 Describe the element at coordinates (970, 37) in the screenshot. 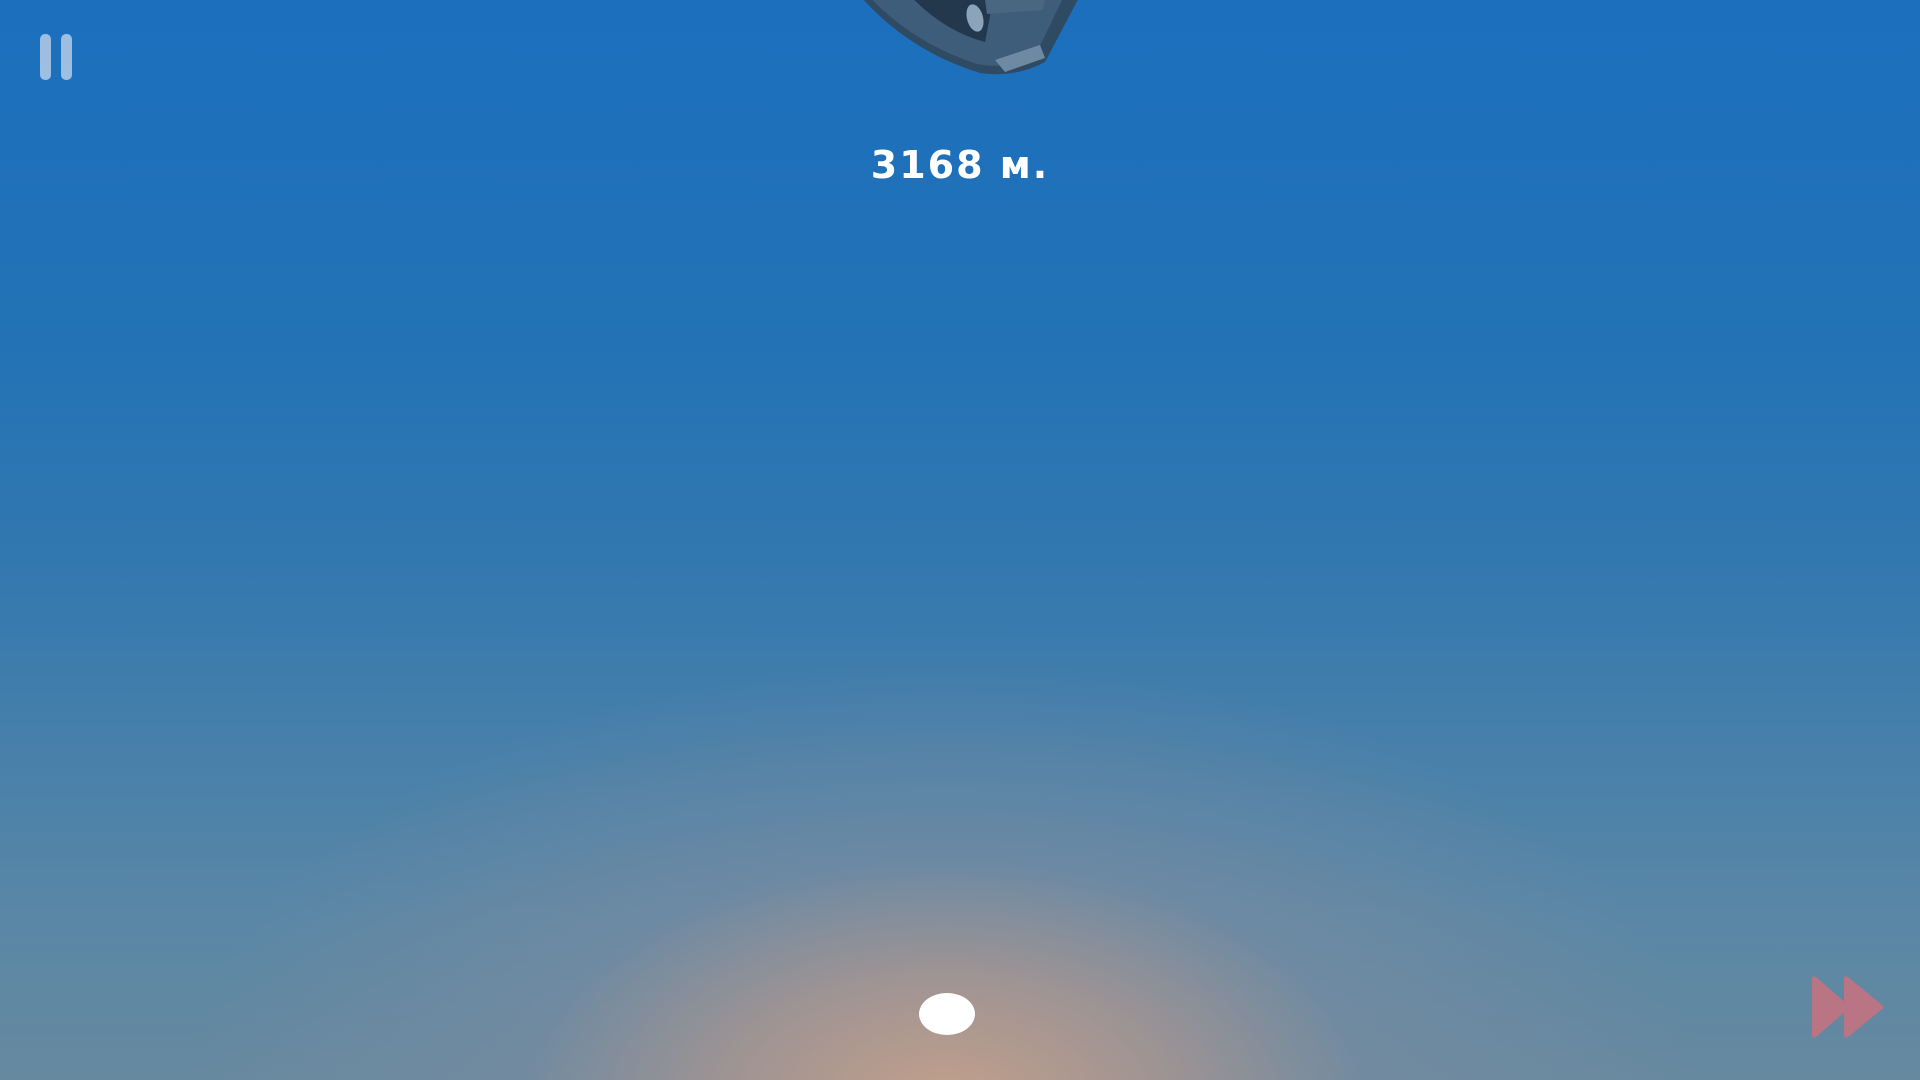

I see `player-character` at that location.